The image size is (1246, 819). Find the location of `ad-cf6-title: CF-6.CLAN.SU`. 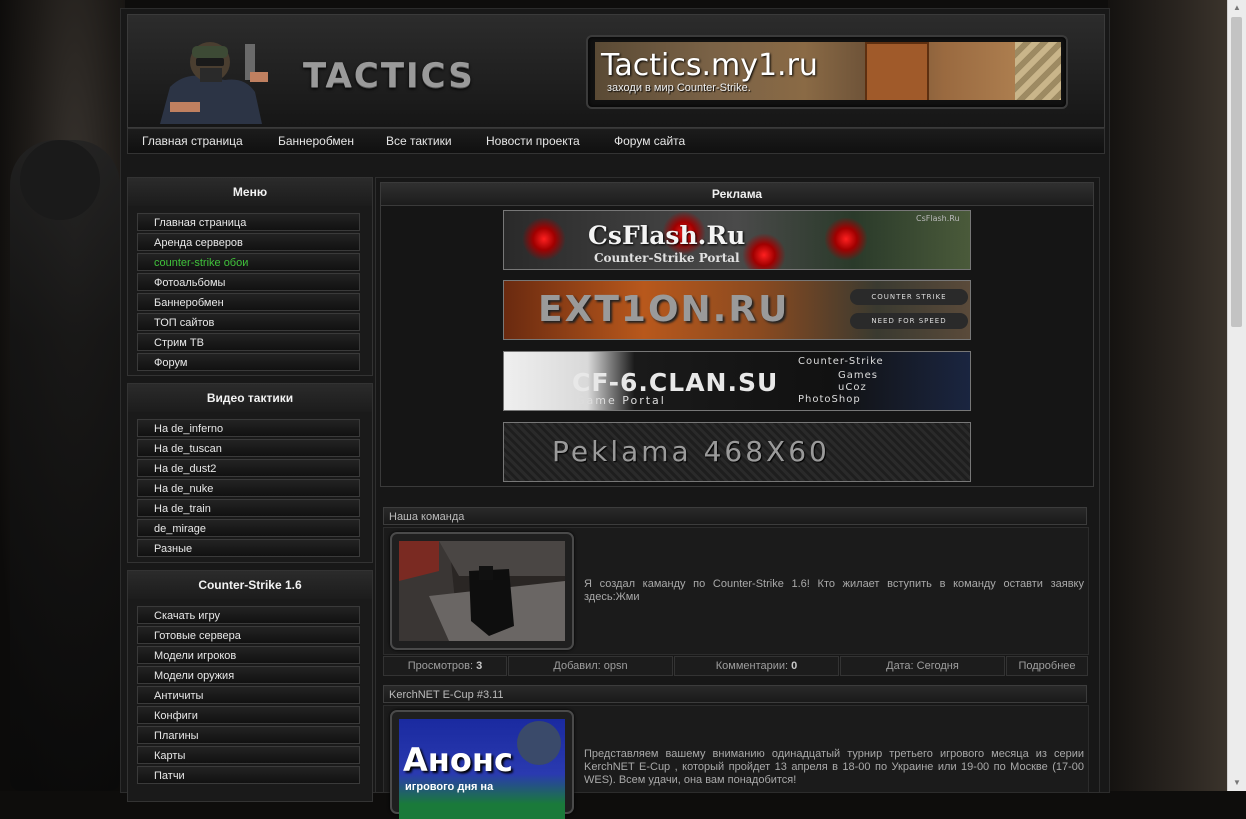

ad-cf6-title: CF-6.CLAN.SU is located at coordinates (675, 382).